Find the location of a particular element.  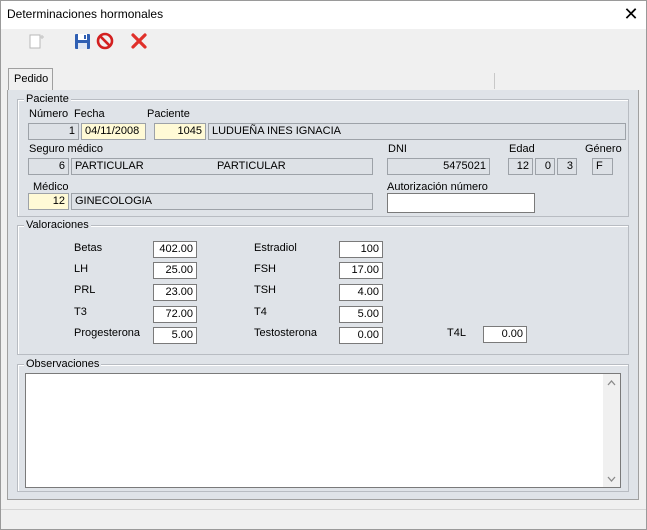

window-title: Determinaciones hormonales is located at coordinates (85, 14).